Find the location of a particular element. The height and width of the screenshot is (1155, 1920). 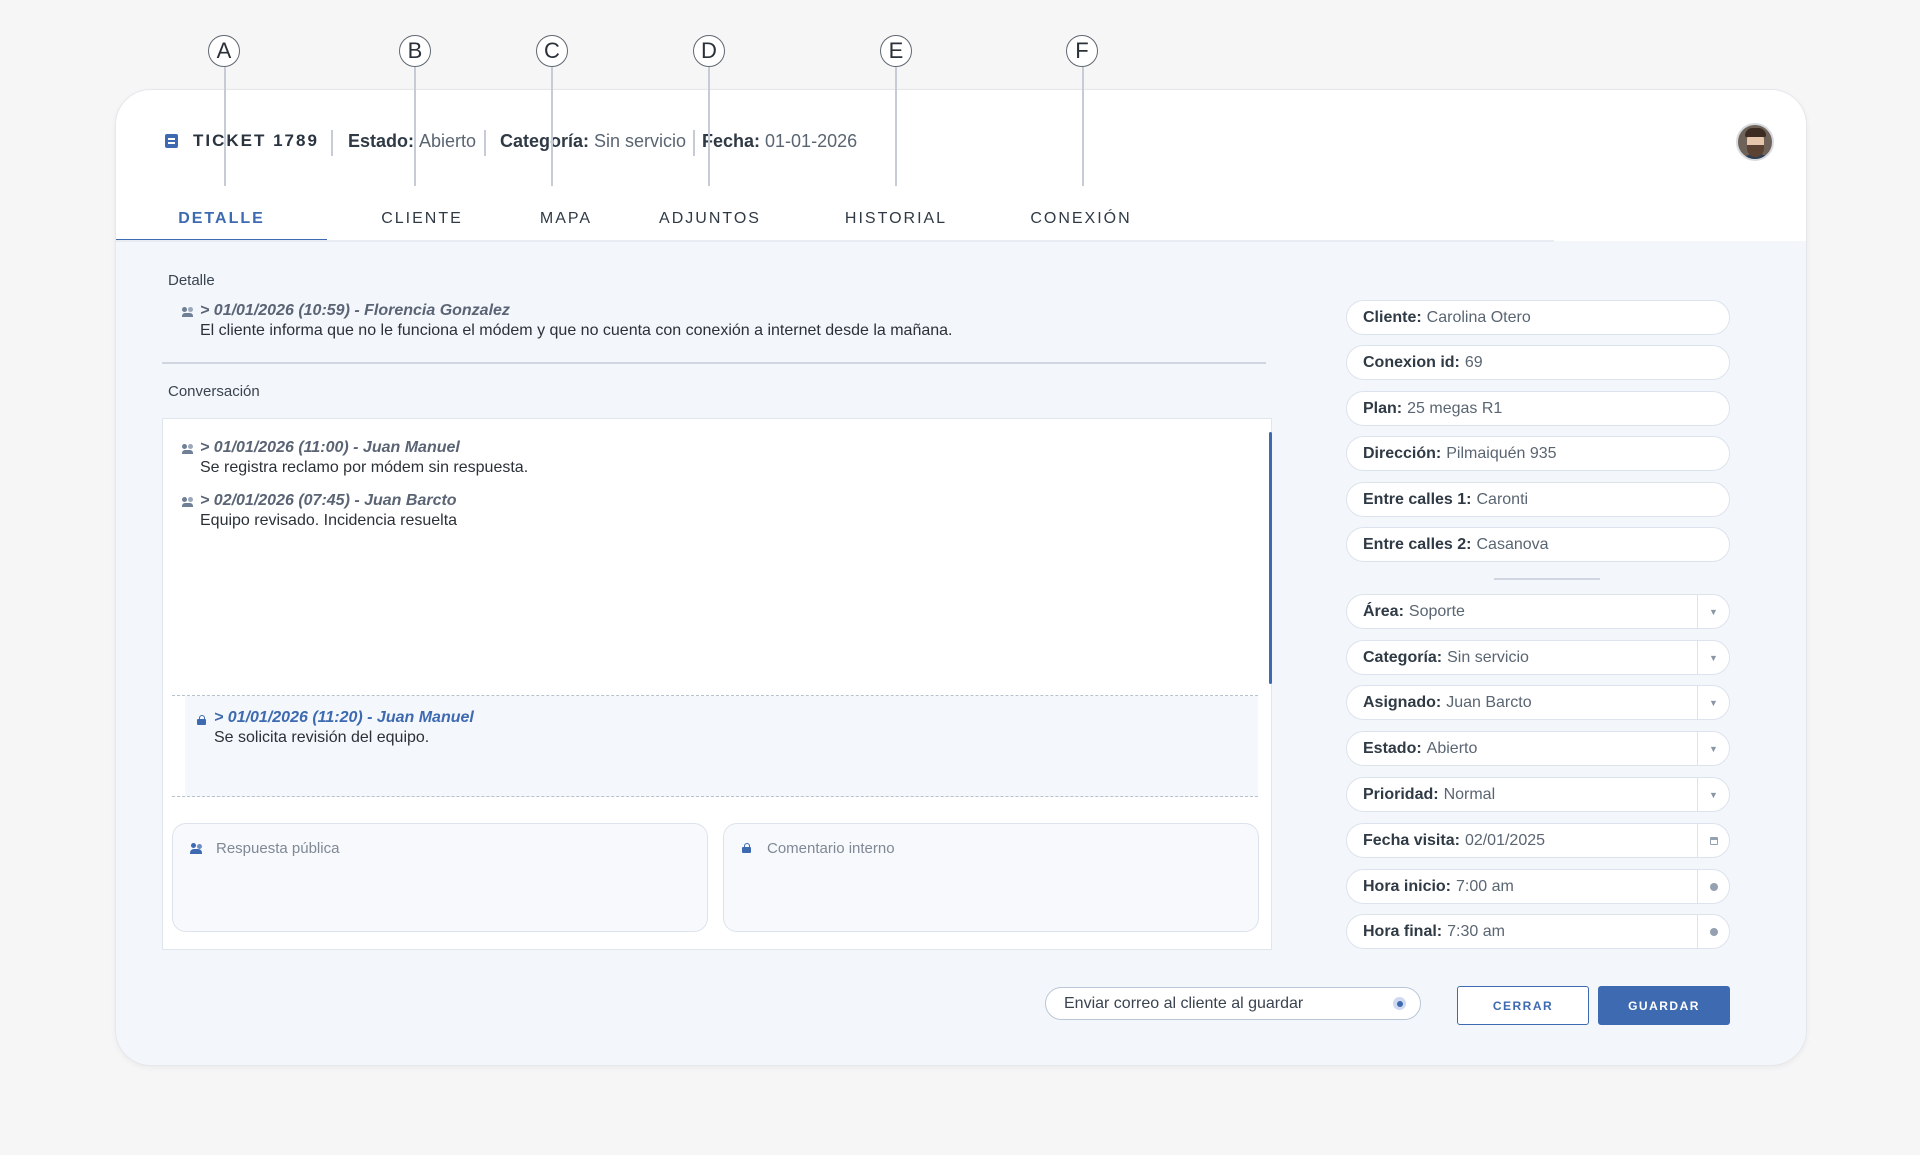

callout-line-b is located at coordinates (415, 126).